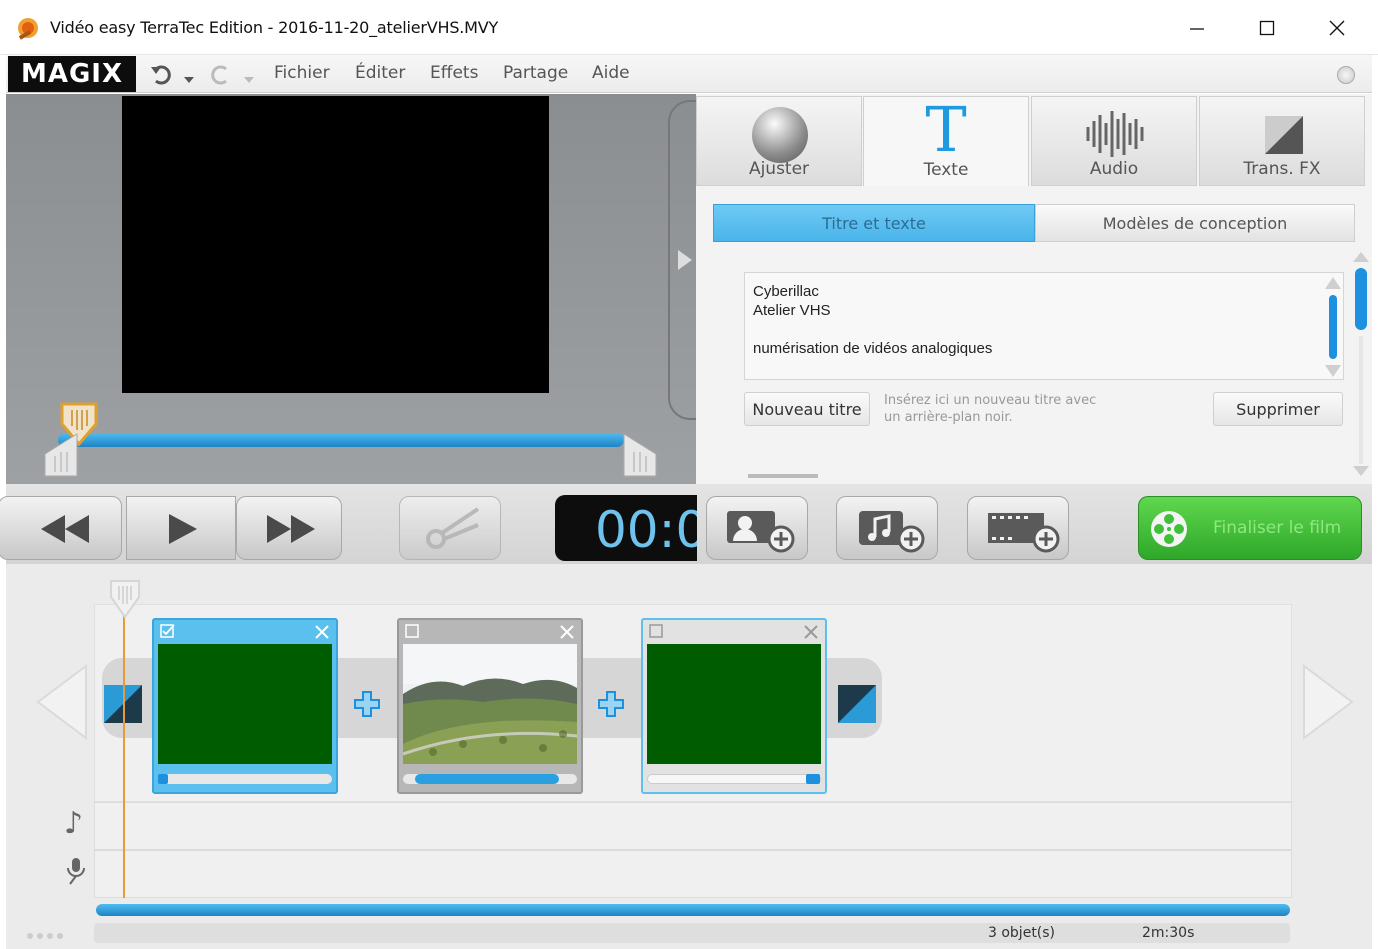 This screenshot has width=1378, height=949. I want to click on split-button, so click(450, 528).